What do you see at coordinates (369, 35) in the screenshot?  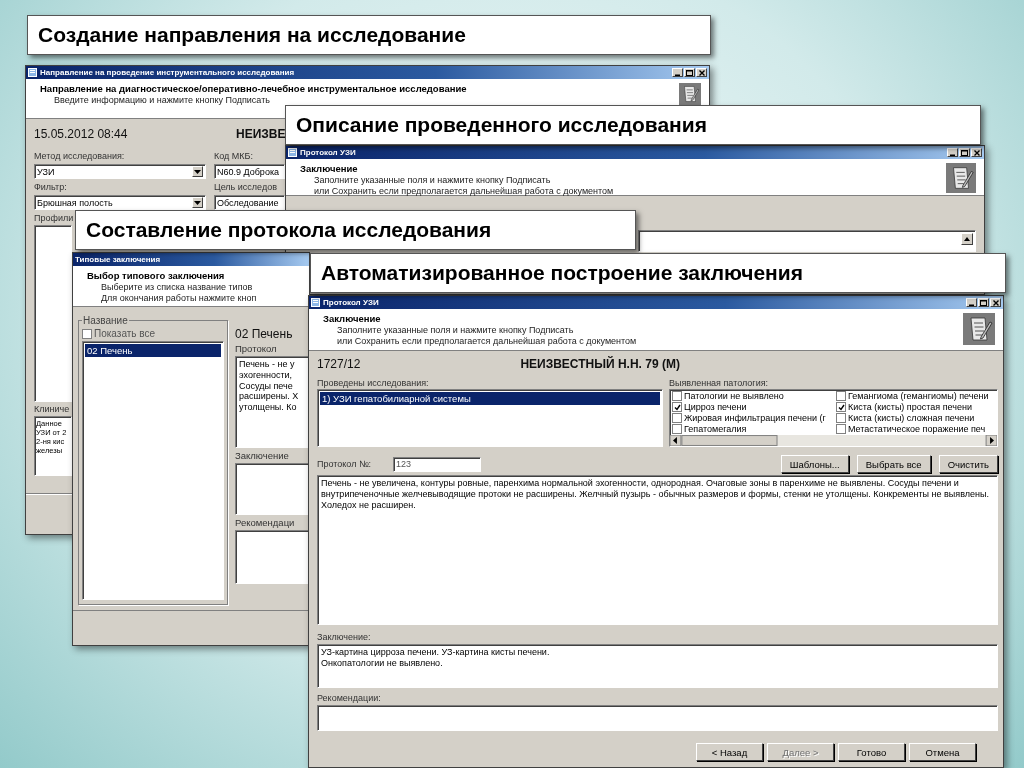 I see `slide-caption: Создание направления на исследование` at bounding box center [369, 35].